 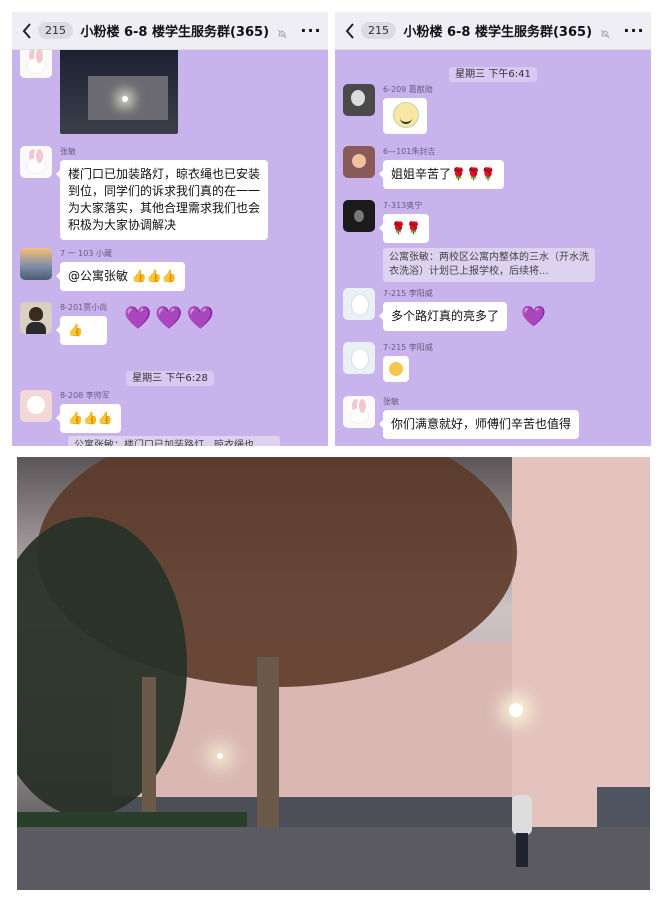 I want to click on sender-name: 7-313奥宁, so click(x=403, y=205).